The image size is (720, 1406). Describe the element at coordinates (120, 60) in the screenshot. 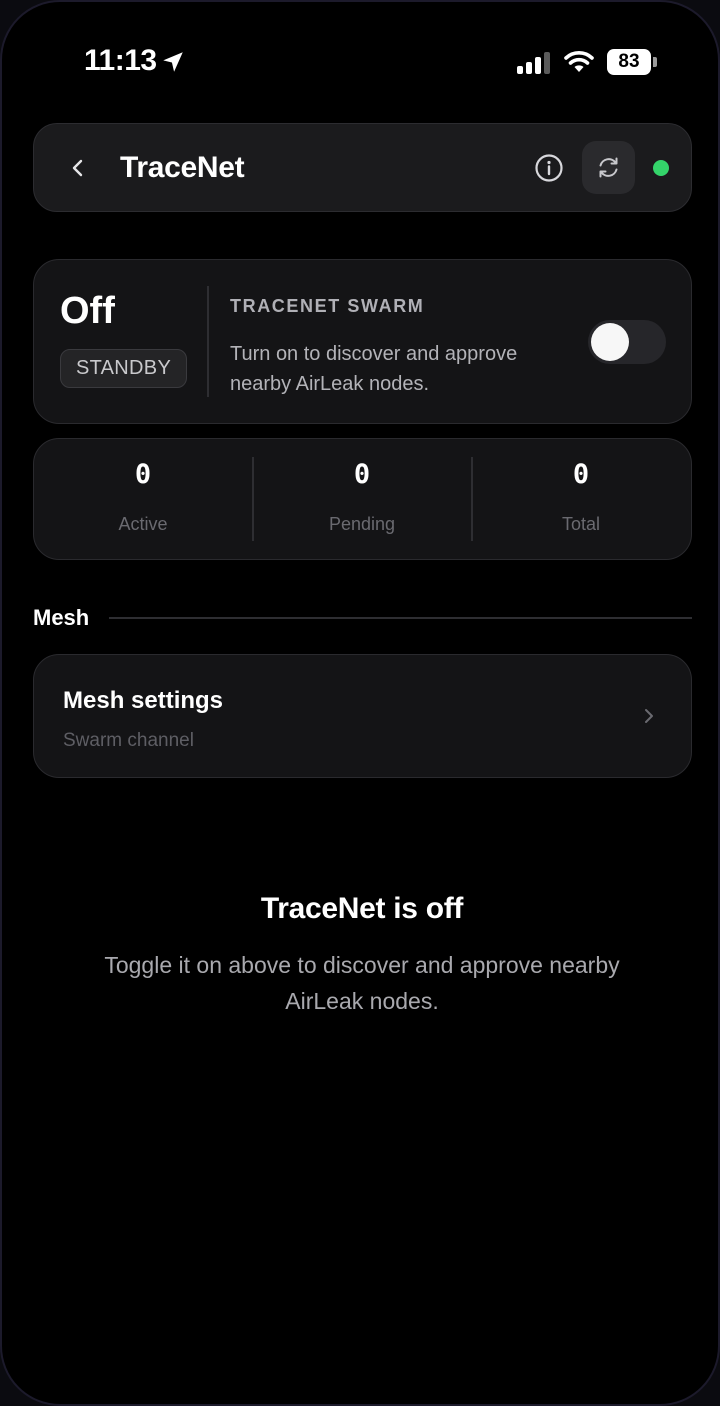

I see `status-time: 11:13` at that location.